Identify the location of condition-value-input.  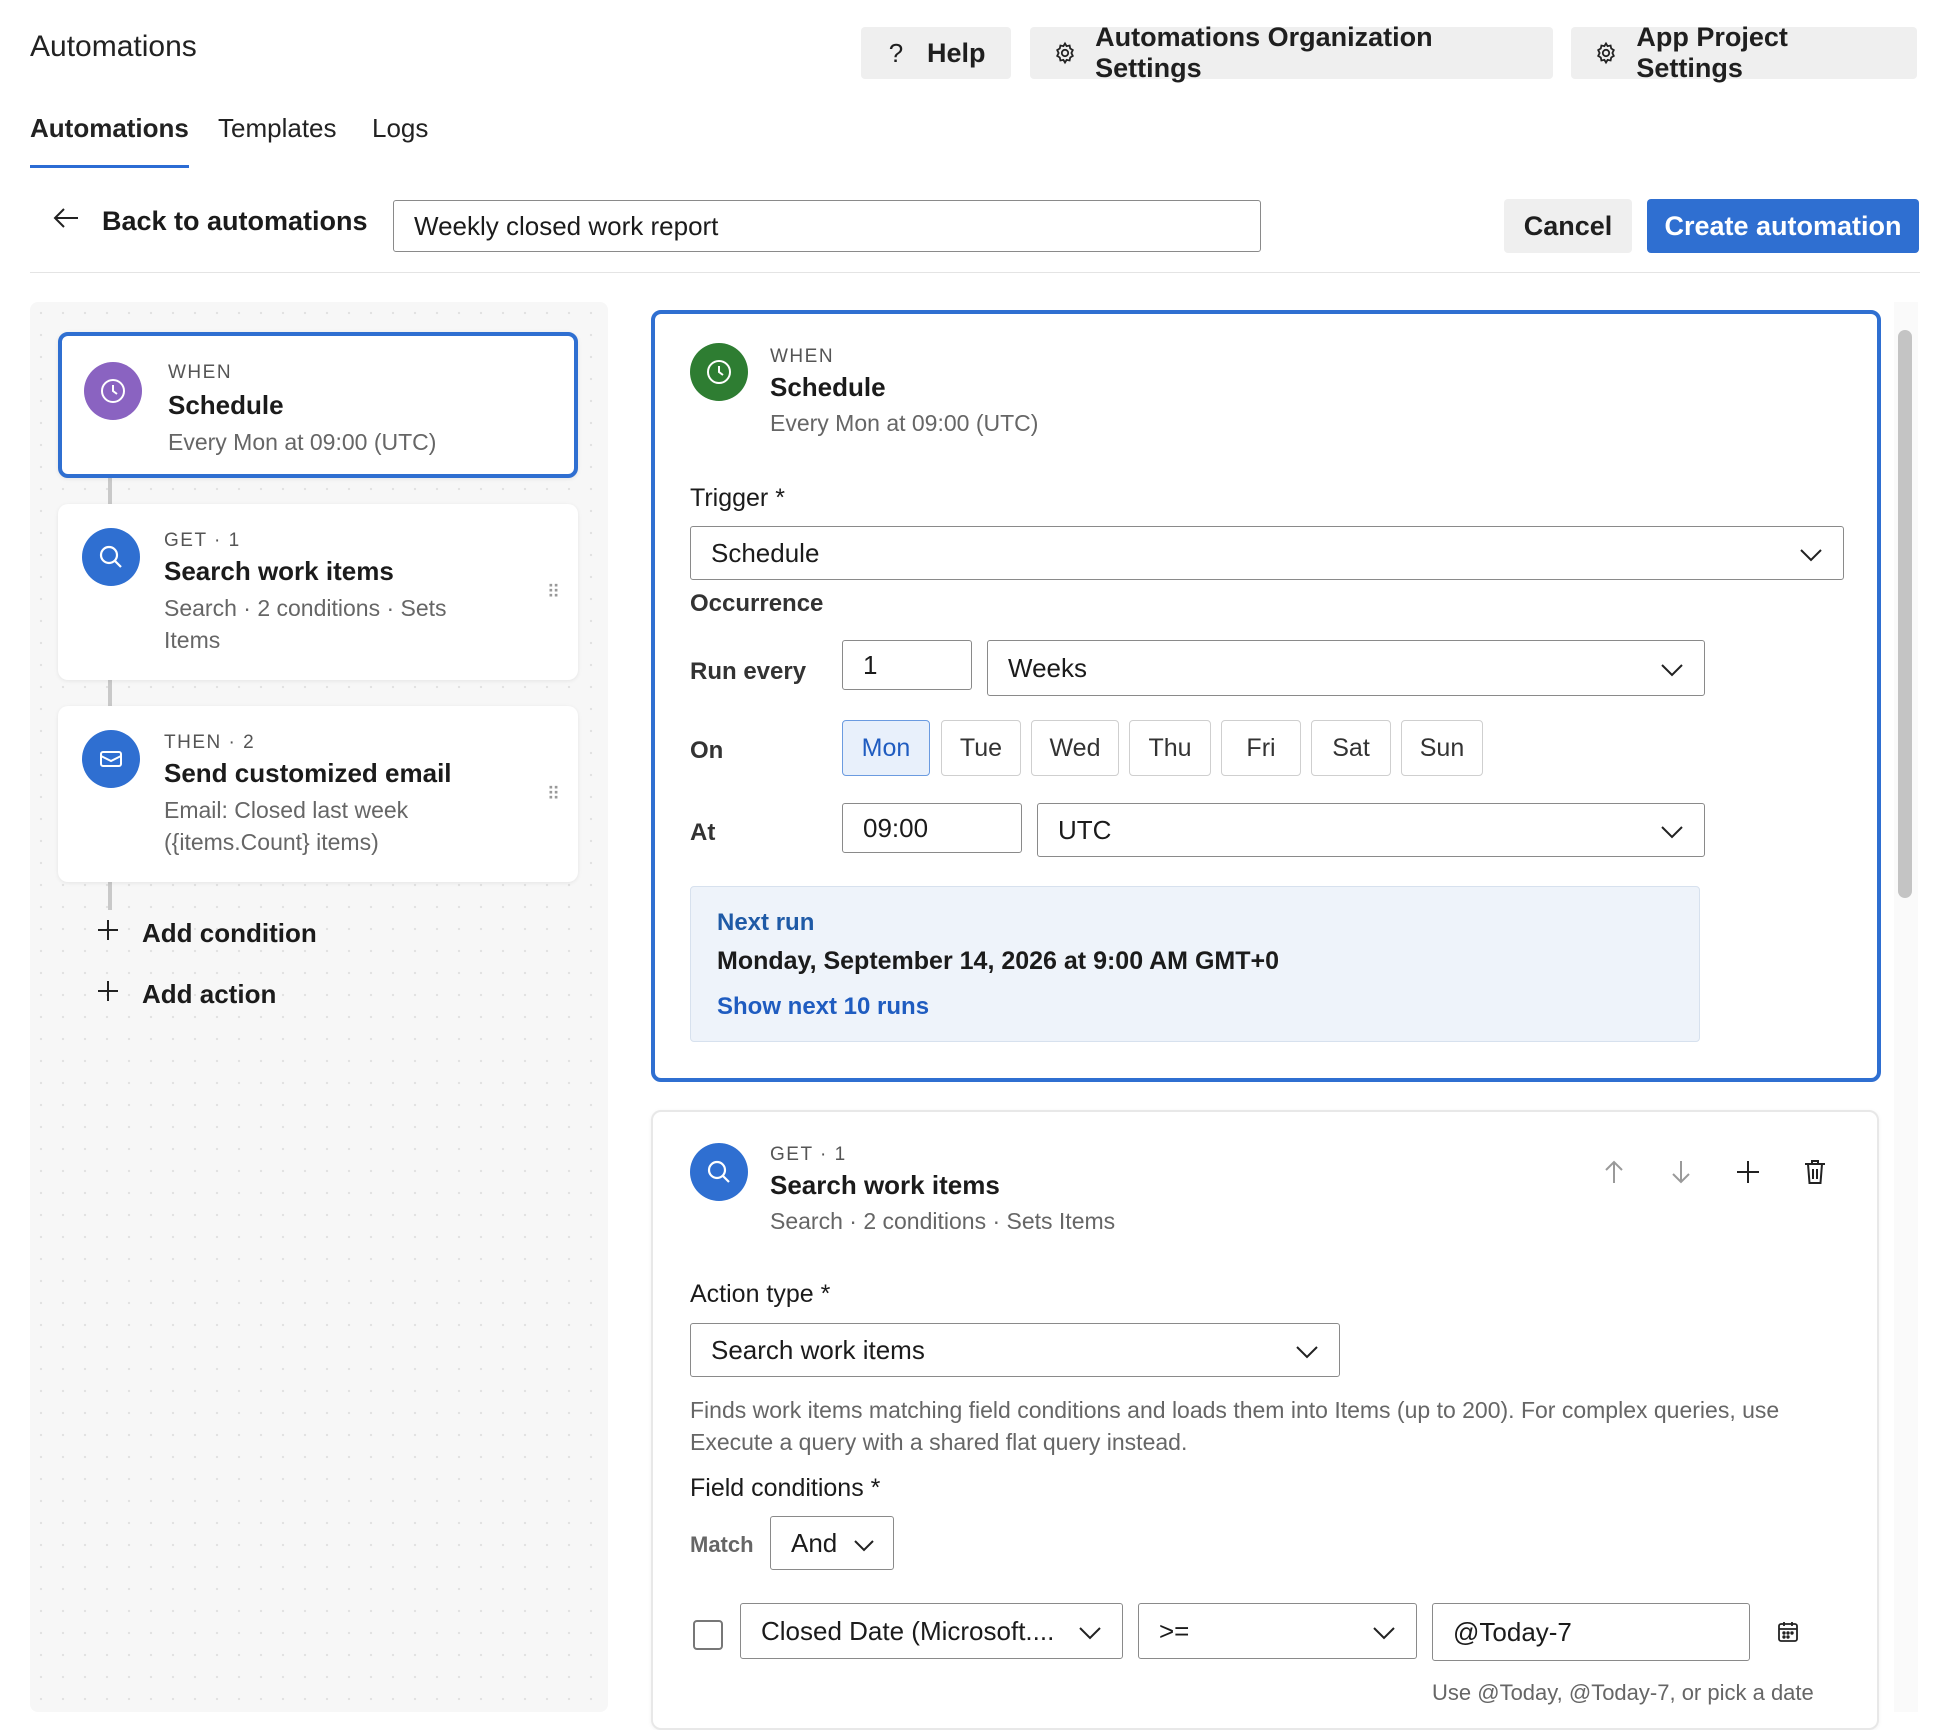
(1591, 1632).